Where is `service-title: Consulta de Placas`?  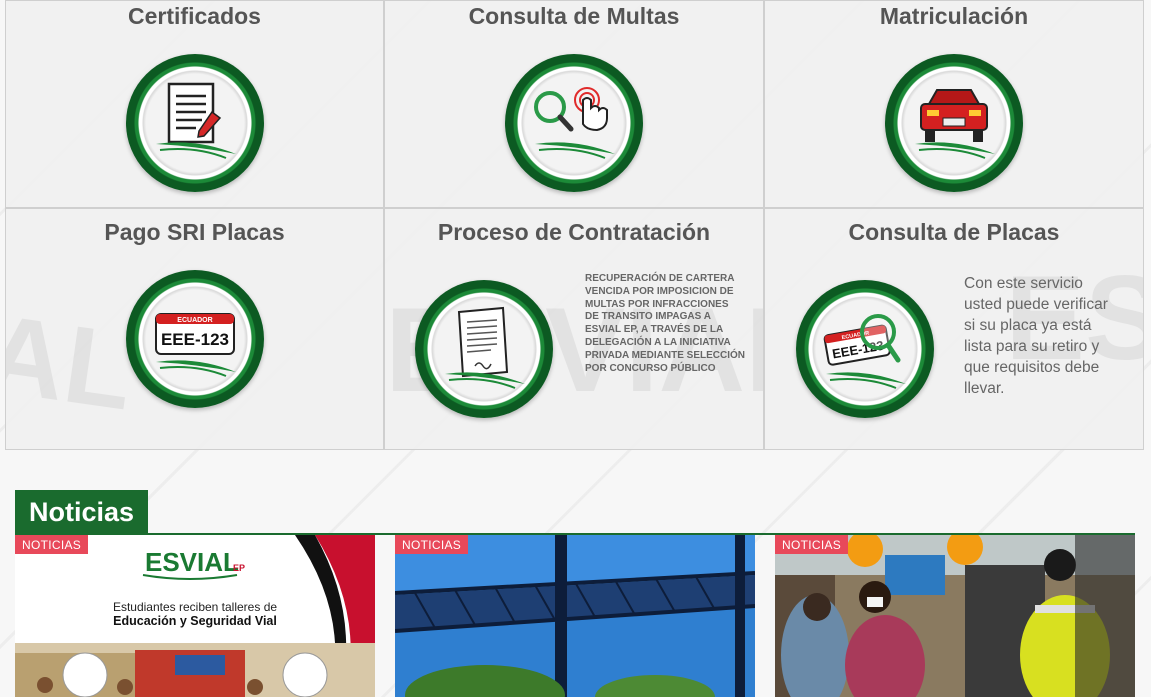 service-title: Consulta de Placas is located at coordinates (954, 232).